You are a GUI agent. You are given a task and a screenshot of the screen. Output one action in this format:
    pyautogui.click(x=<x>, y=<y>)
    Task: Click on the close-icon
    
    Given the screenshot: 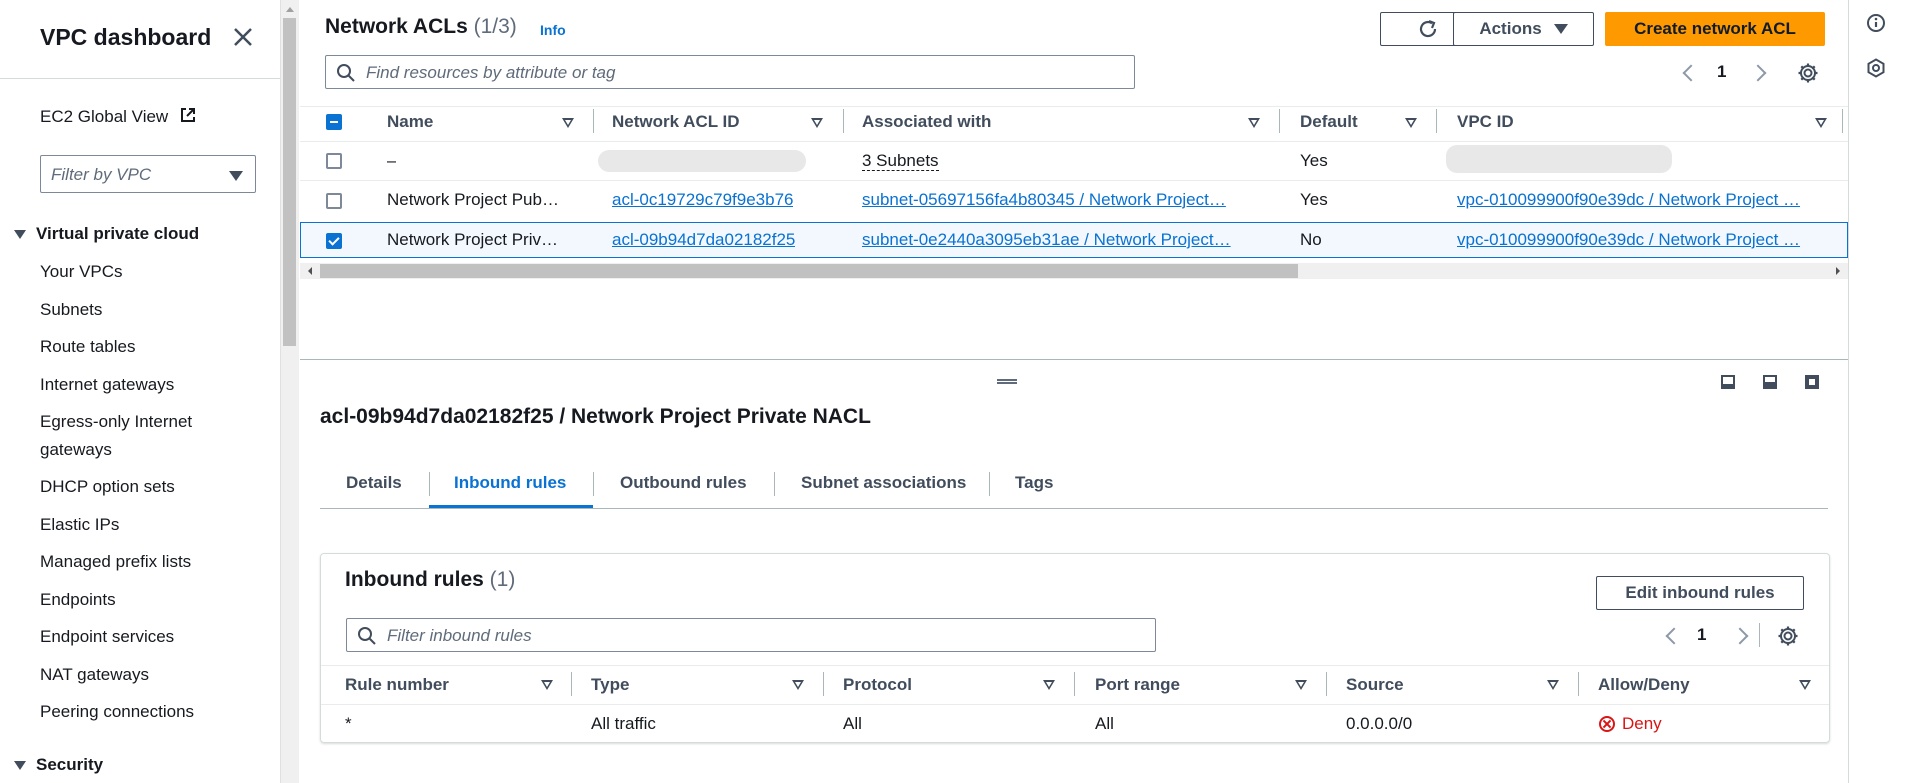 What is the action you would take?
    pyautogui.click(x=243, y=37)
    